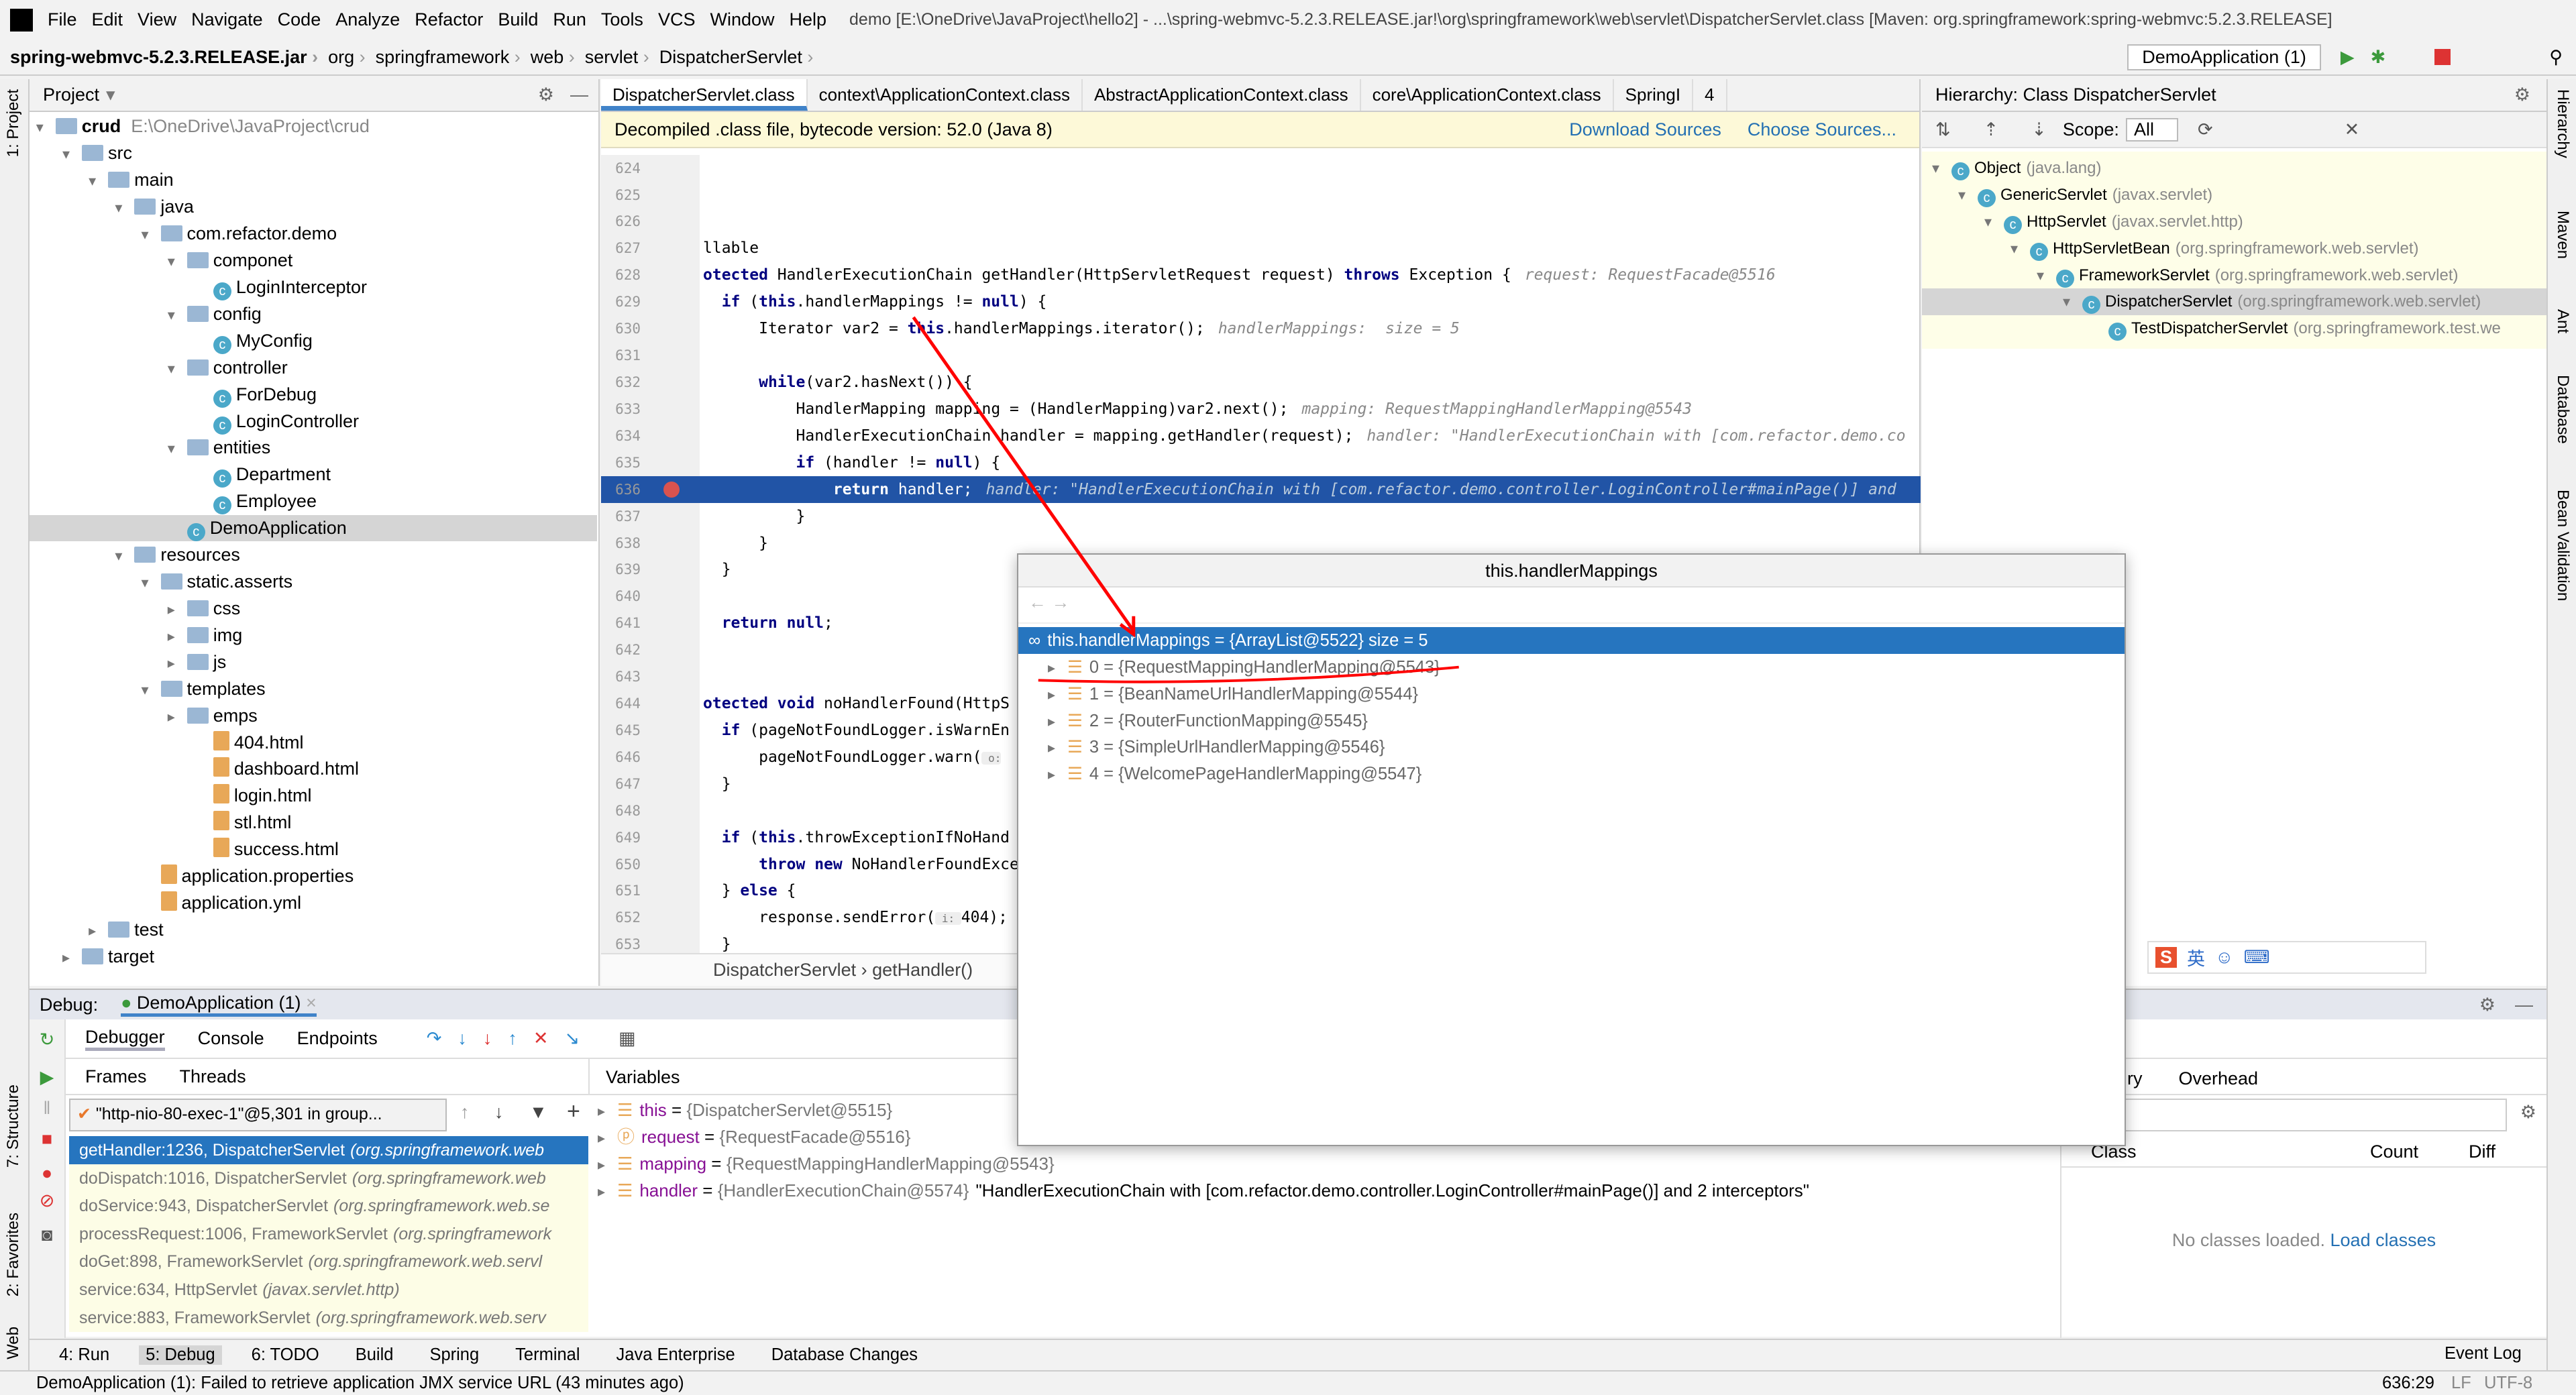 Image resolution: width=2576 pixels, height=1395 pixels. Describe the element at coordinates (1261, 462) in the screenshot. I see `code-line: 635 if (handler != null) {` at that location.